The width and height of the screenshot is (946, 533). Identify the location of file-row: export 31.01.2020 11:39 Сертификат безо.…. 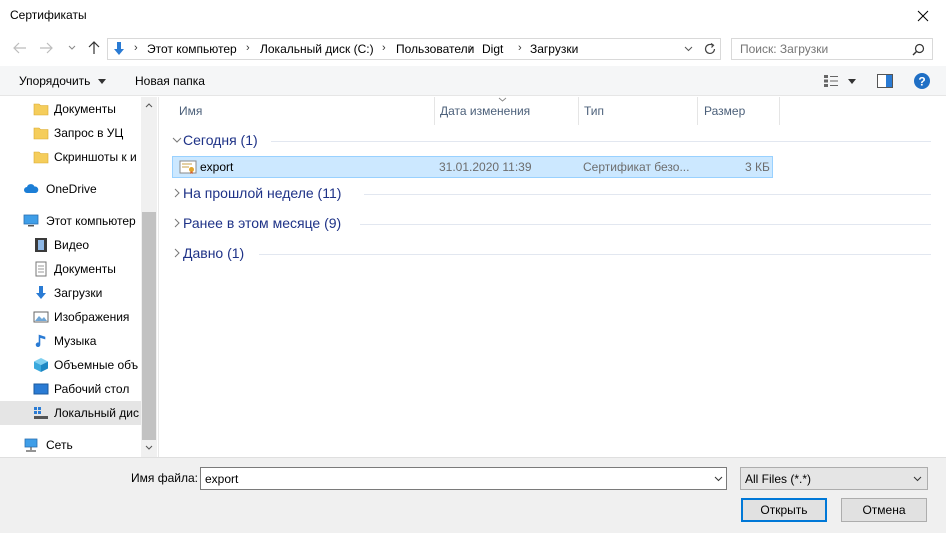
(472, 167).